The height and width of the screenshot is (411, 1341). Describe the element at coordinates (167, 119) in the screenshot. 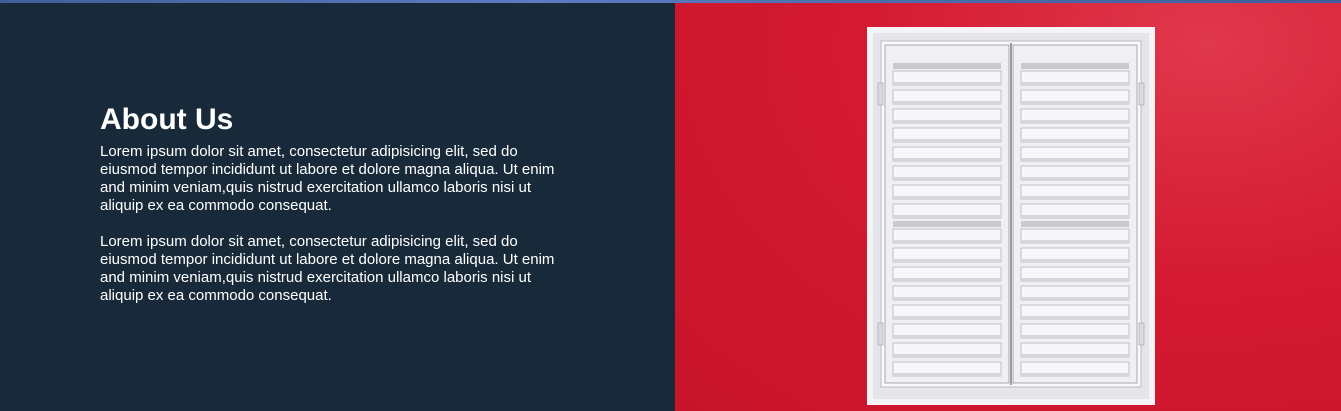

I see `about-title: About Us` at that location.